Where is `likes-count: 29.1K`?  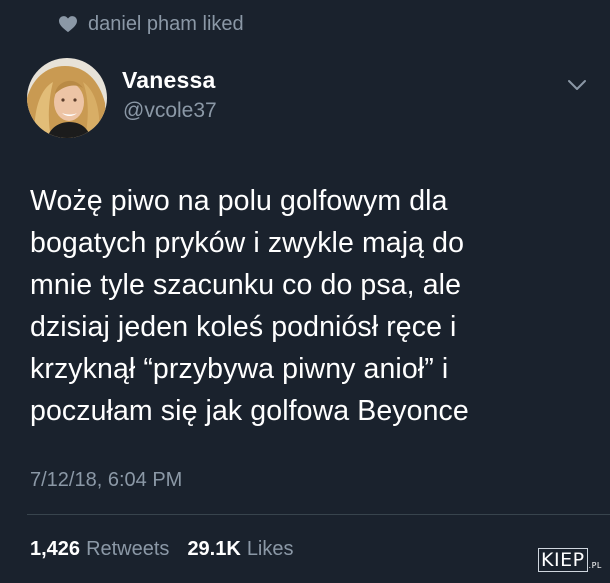 likes-count: 29.1K is located at coordinates (213, 549).